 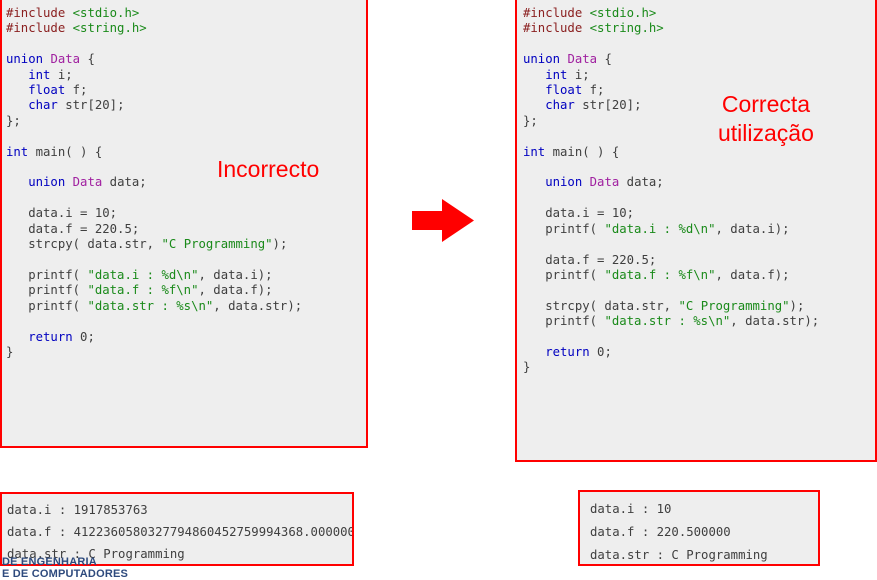 I want to click on incorrect-code-token-pun: main( ) {, so click(x=65, y=151).